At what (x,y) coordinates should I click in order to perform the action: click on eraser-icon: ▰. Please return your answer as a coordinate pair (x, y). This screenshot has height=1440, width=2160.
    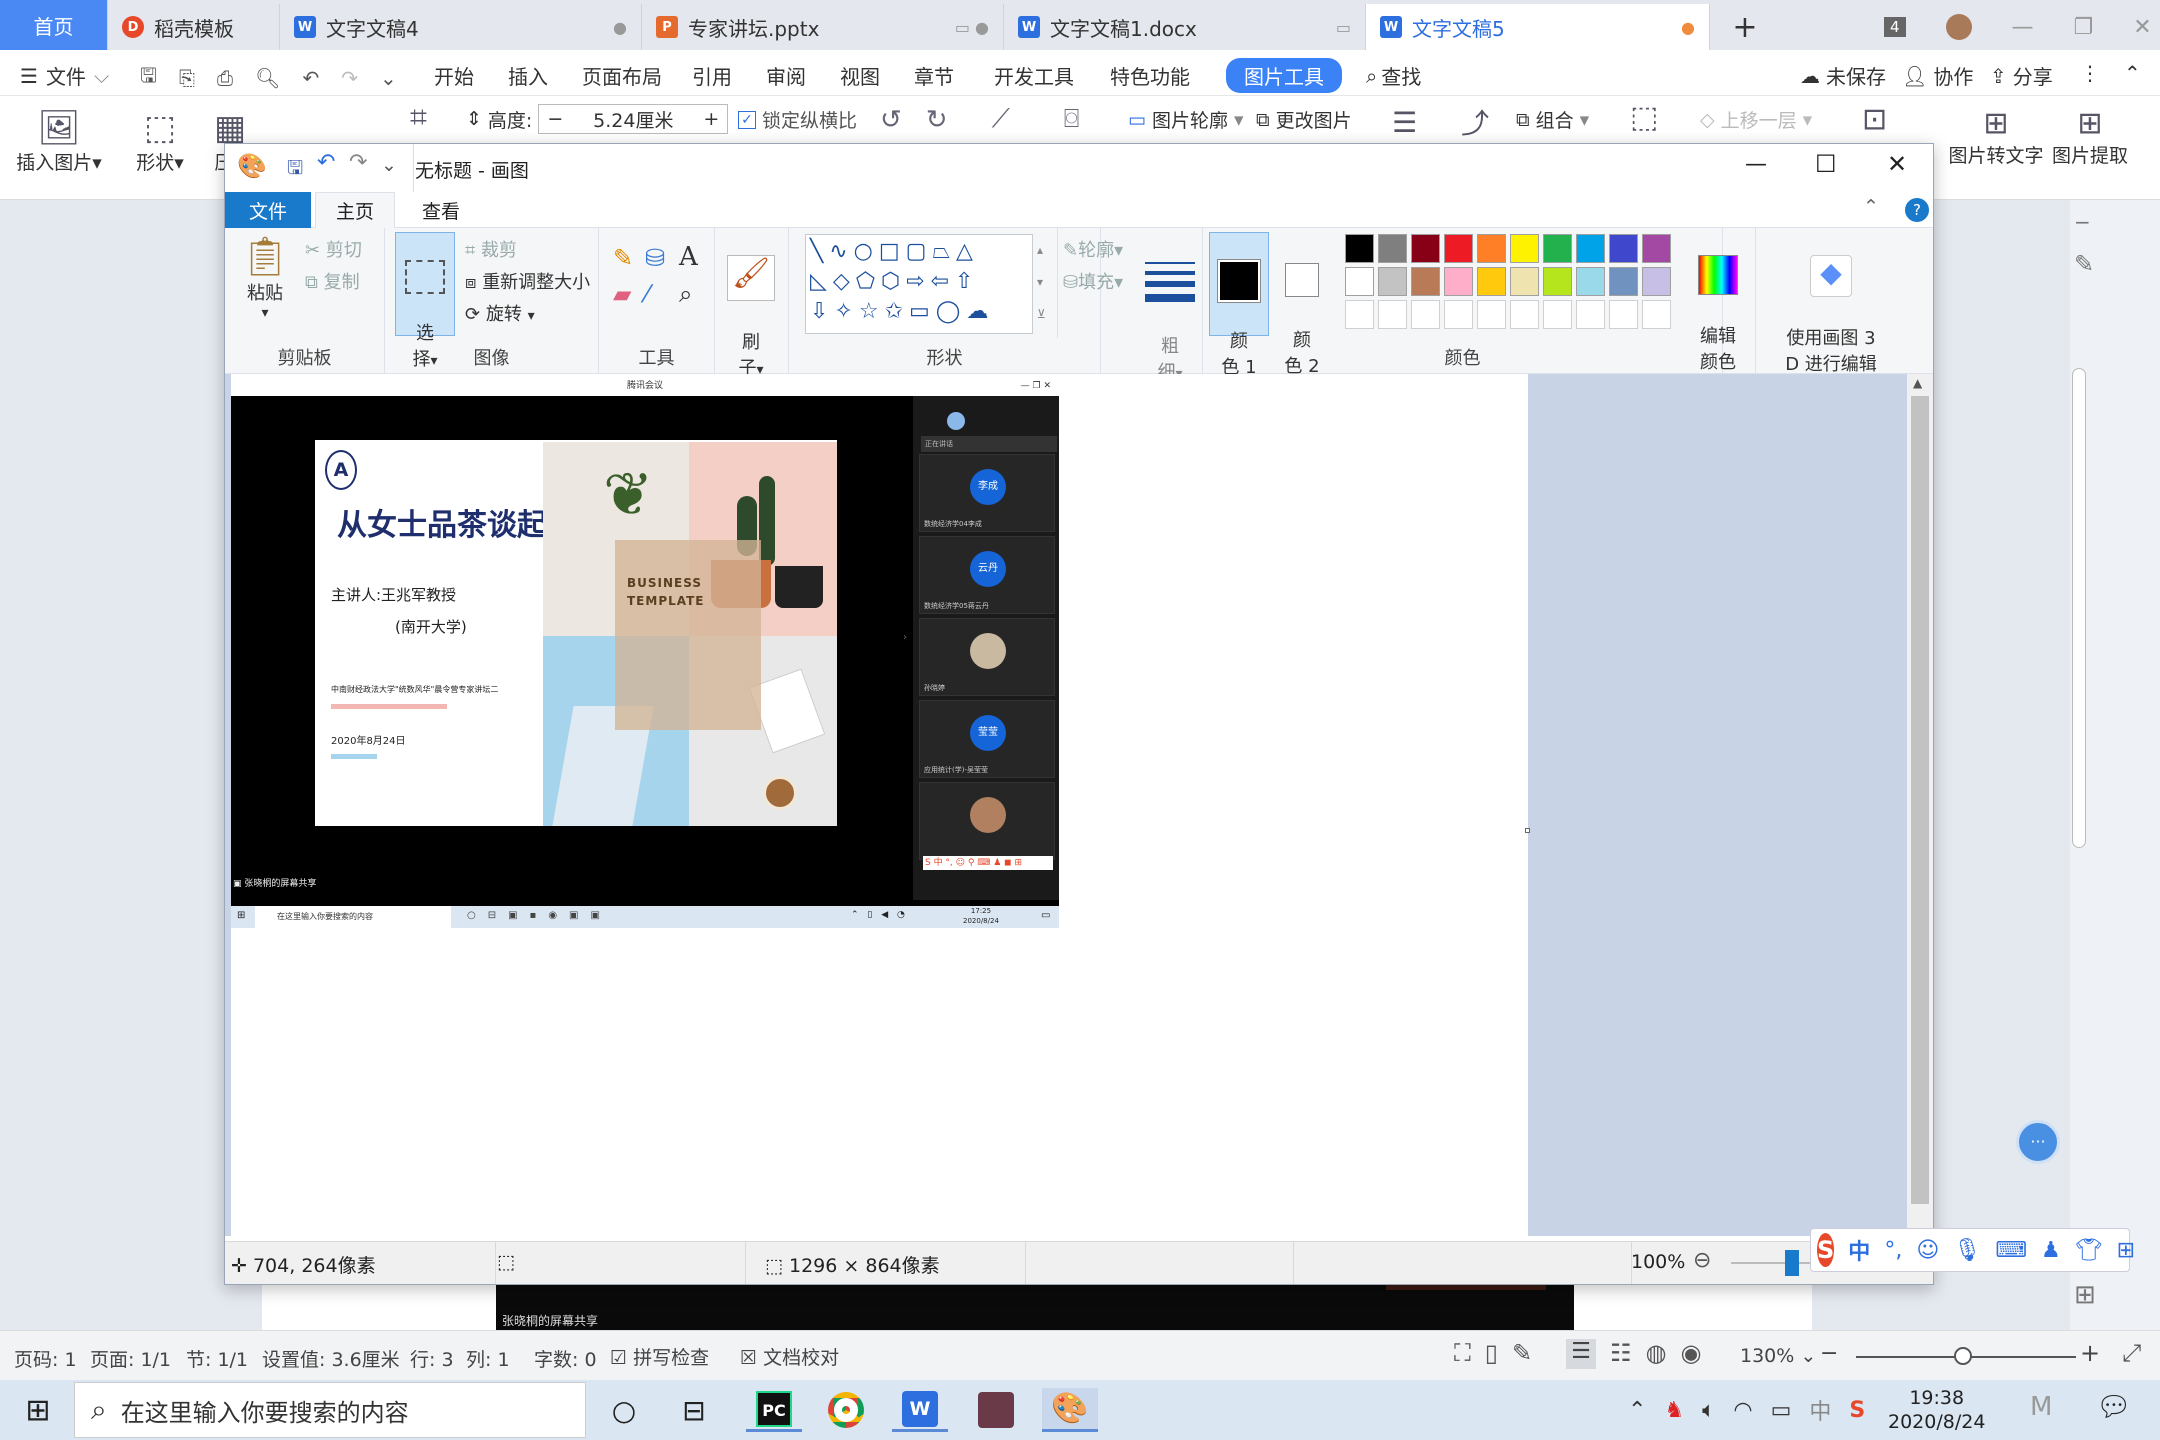
    Looking at the image, I should click on (622, 294).